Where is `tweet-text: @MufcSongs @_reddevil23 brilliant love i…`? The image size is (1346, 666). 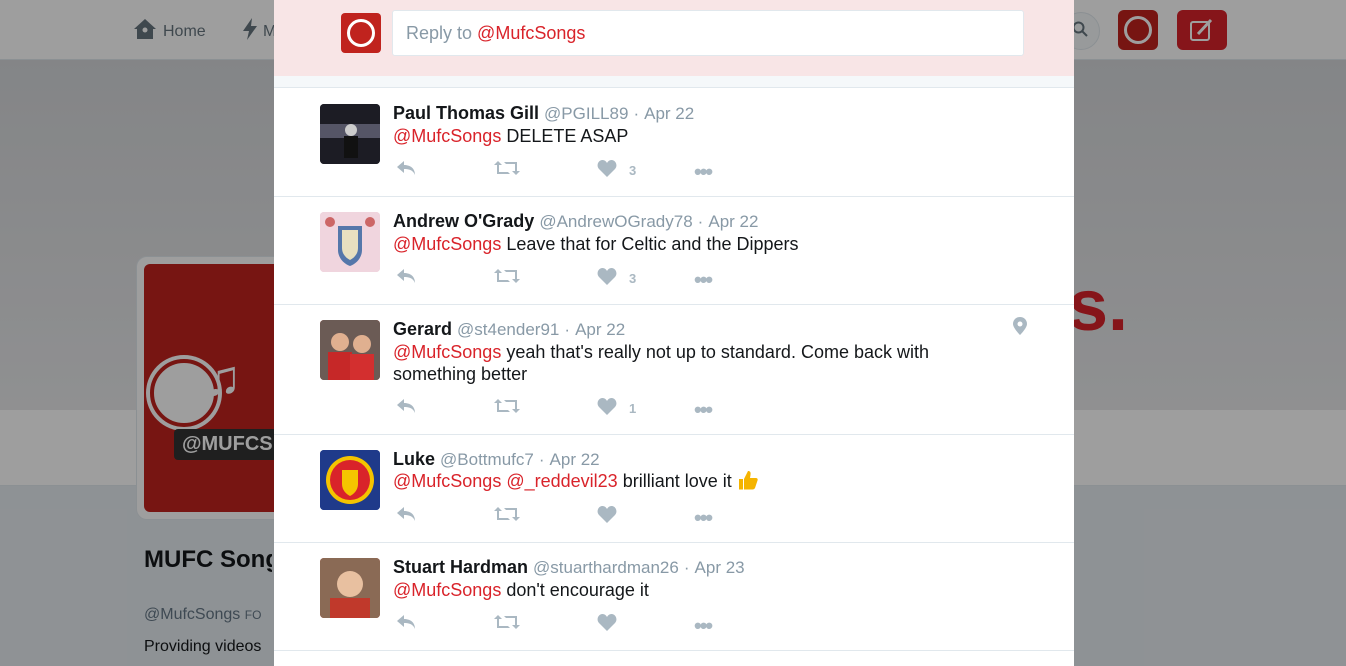 tweet-text: @MufcSongs @_reddevil23 brilliant love i… is located at coordinates (703, 480).